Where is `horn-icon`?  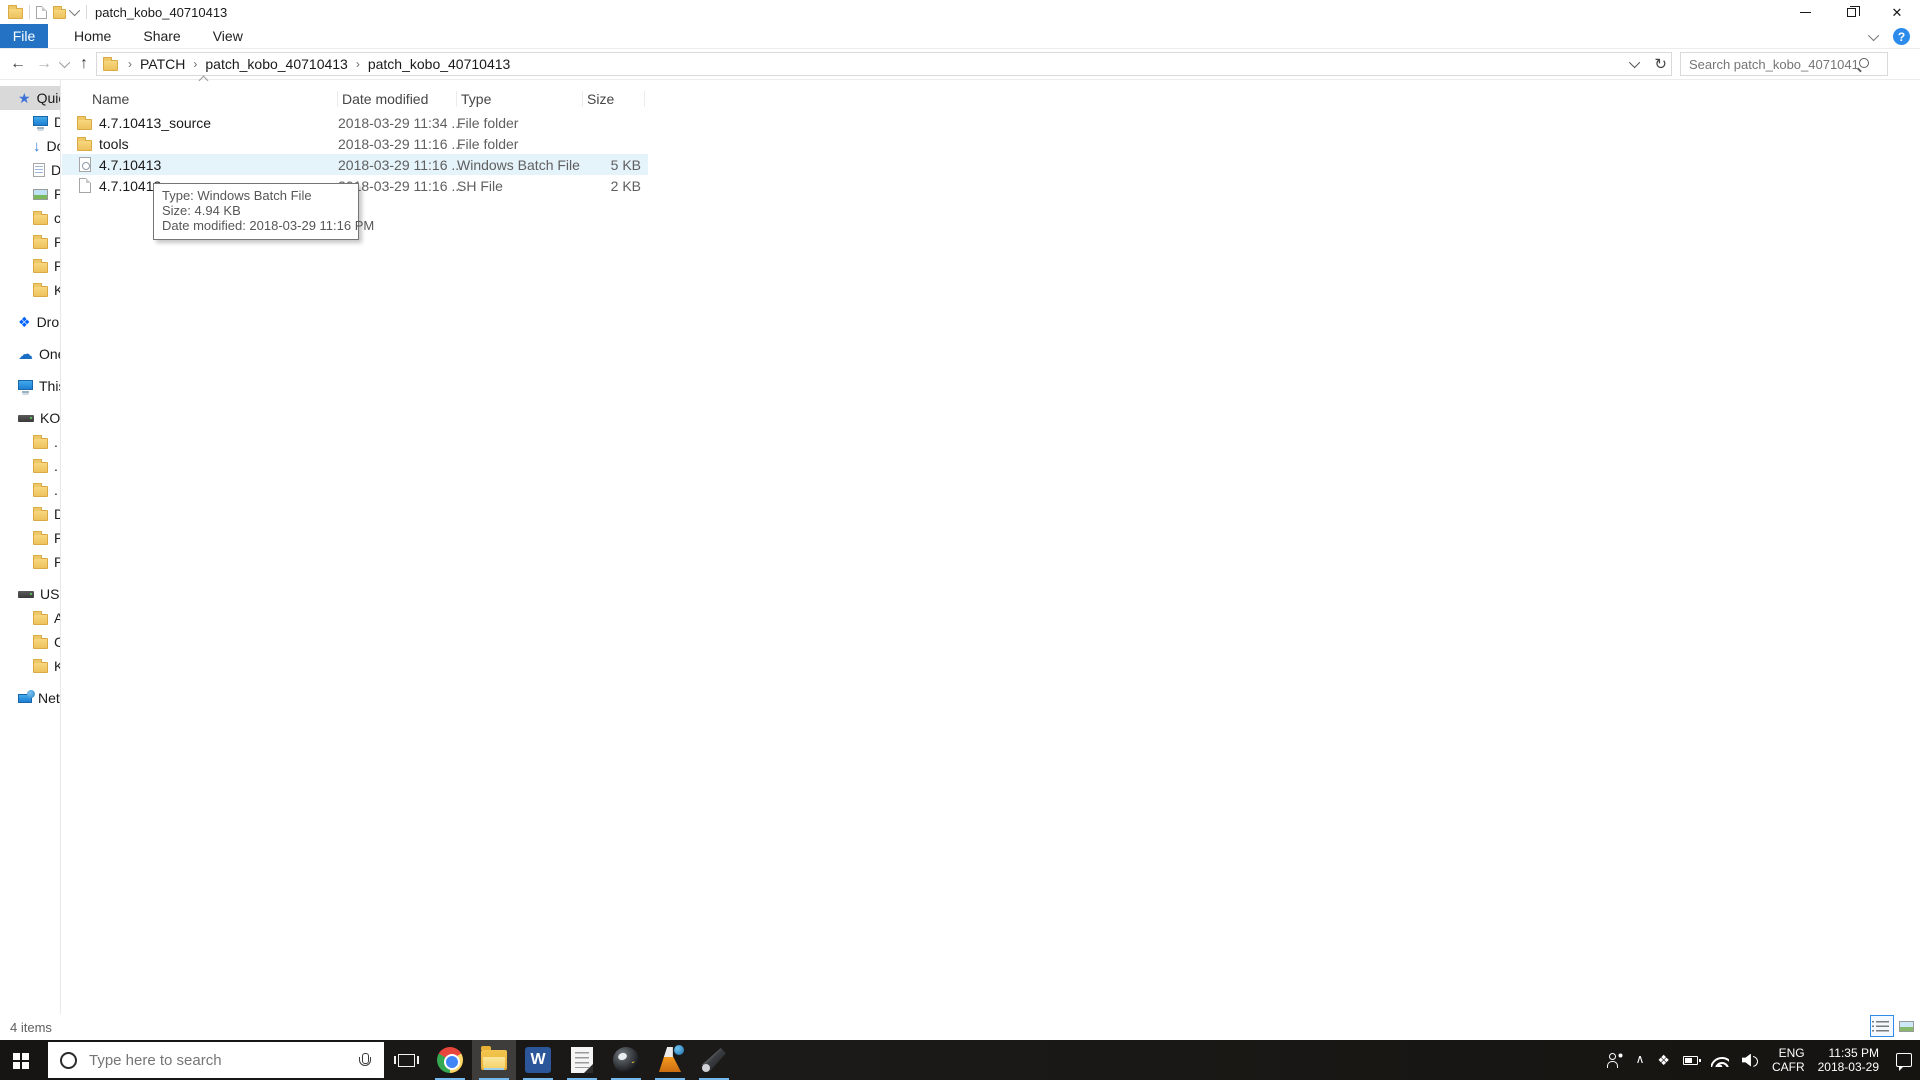 horn-icon is located at coordinates (714, 1060).